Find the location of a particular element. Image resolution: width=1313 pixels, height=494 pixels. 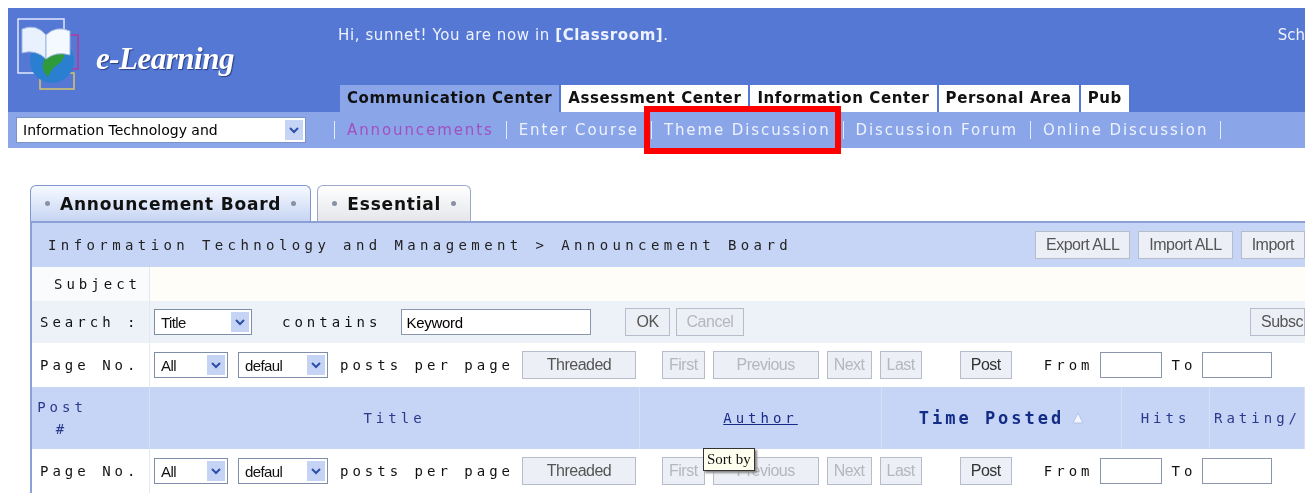

breadcrumb: Information Technology and Management > Announcement Board is located at coordinates (420, 245).